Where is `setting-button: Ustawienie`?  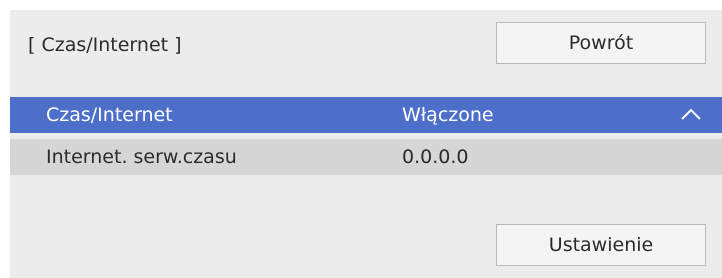
setting-button: Ustawienie is located at coordinates (601, 245).